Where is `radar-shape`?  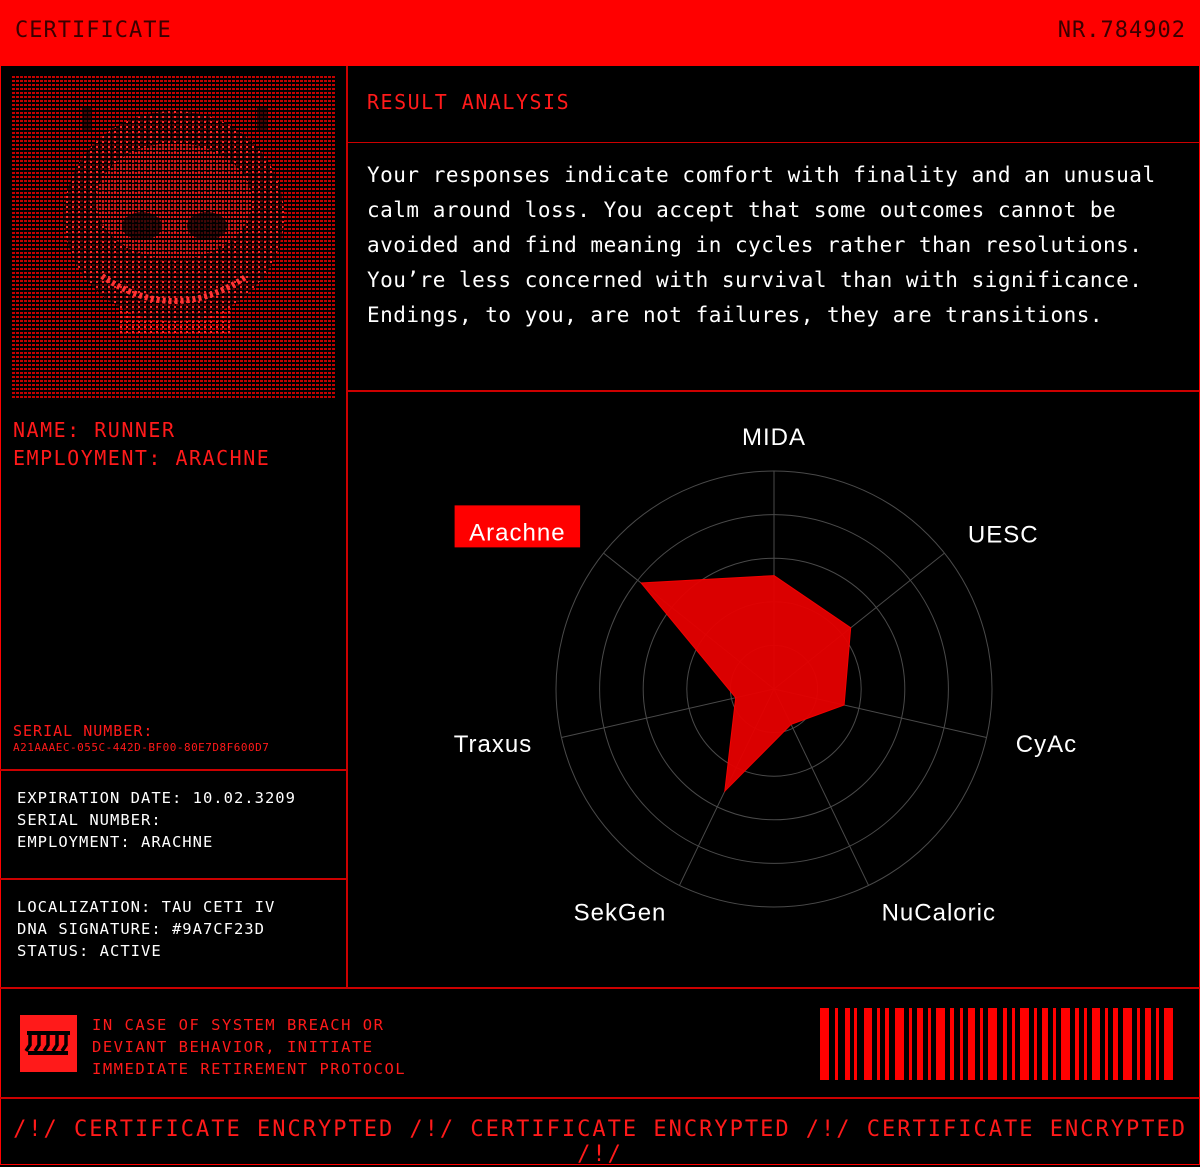
radar-shape is located at coordinates (746, 684).